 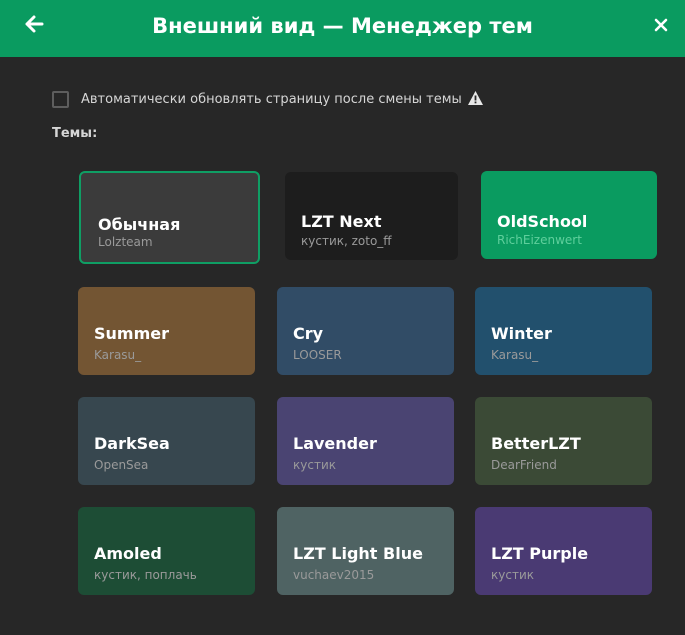 What do you see at coordinates (335, 443) in the screenshot?
I see `theme-name: Lavender` at bounding box center [335, 443].